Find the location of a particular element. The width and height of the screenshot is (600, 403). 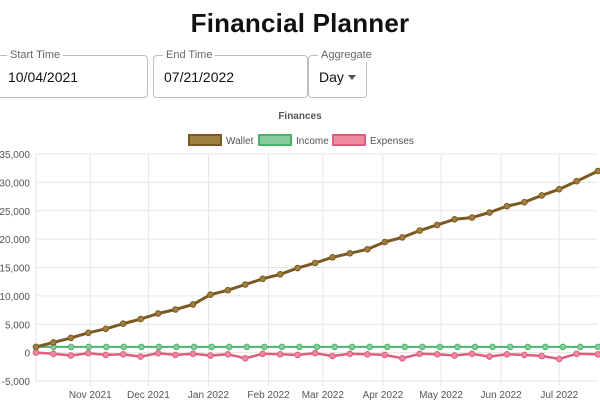

legend-label: Expenses is located at coordinates (392, 141).